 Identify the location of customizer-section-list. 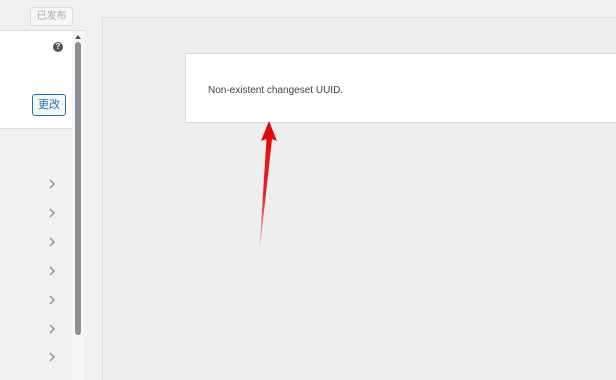
(36, 254).